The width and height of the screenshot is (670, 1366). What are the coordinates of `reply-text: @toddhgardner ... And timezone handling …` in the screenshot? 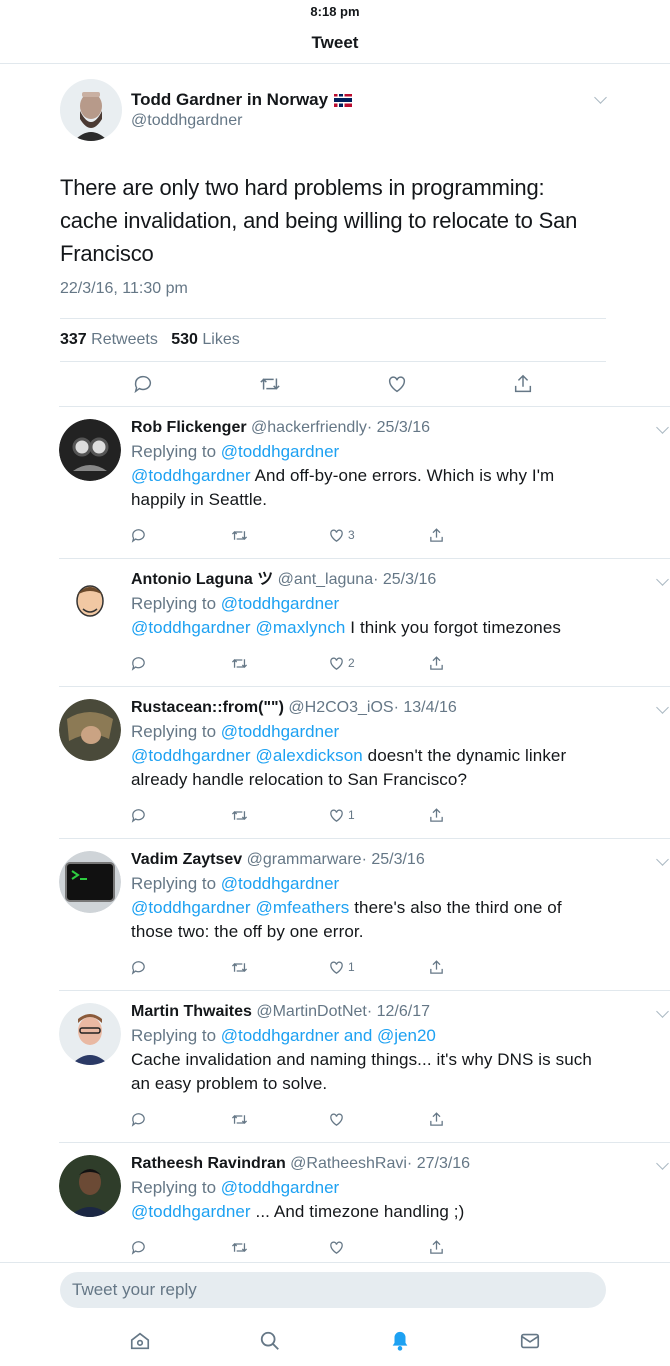 It's located at (368, 1212).